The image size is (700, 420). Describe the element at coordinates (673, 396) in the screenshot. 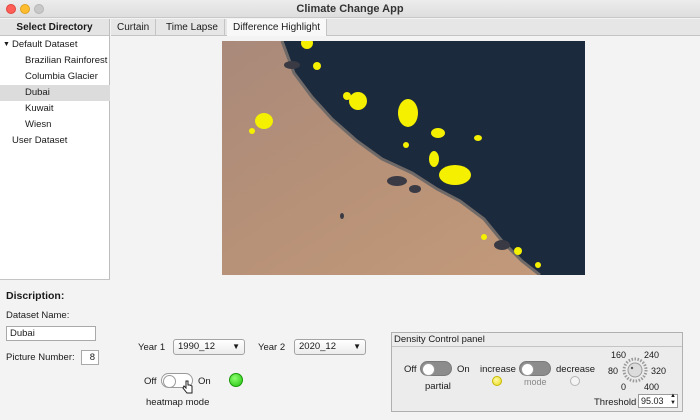

I see `spinner-up-icon: ▲` at that location.